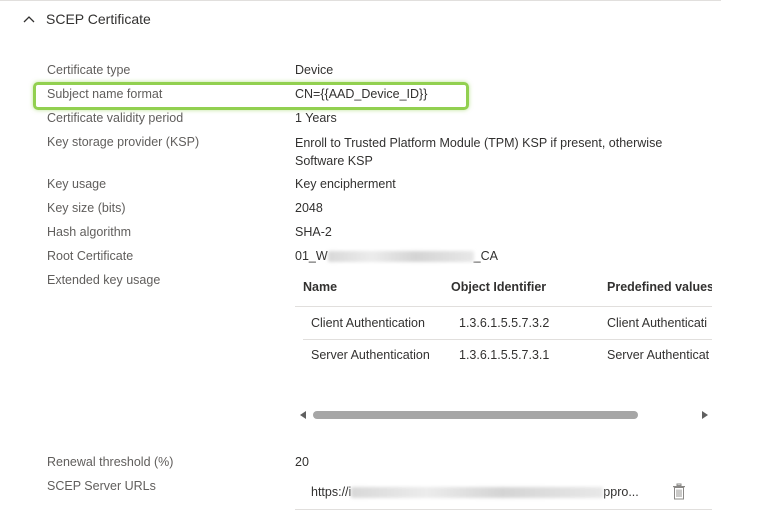 The image size is (763, 529). Describe the element at coordinates (110, 462) in the screenshot. I see `label-renewal-threshold: Renewal threshold (%)` at that location.